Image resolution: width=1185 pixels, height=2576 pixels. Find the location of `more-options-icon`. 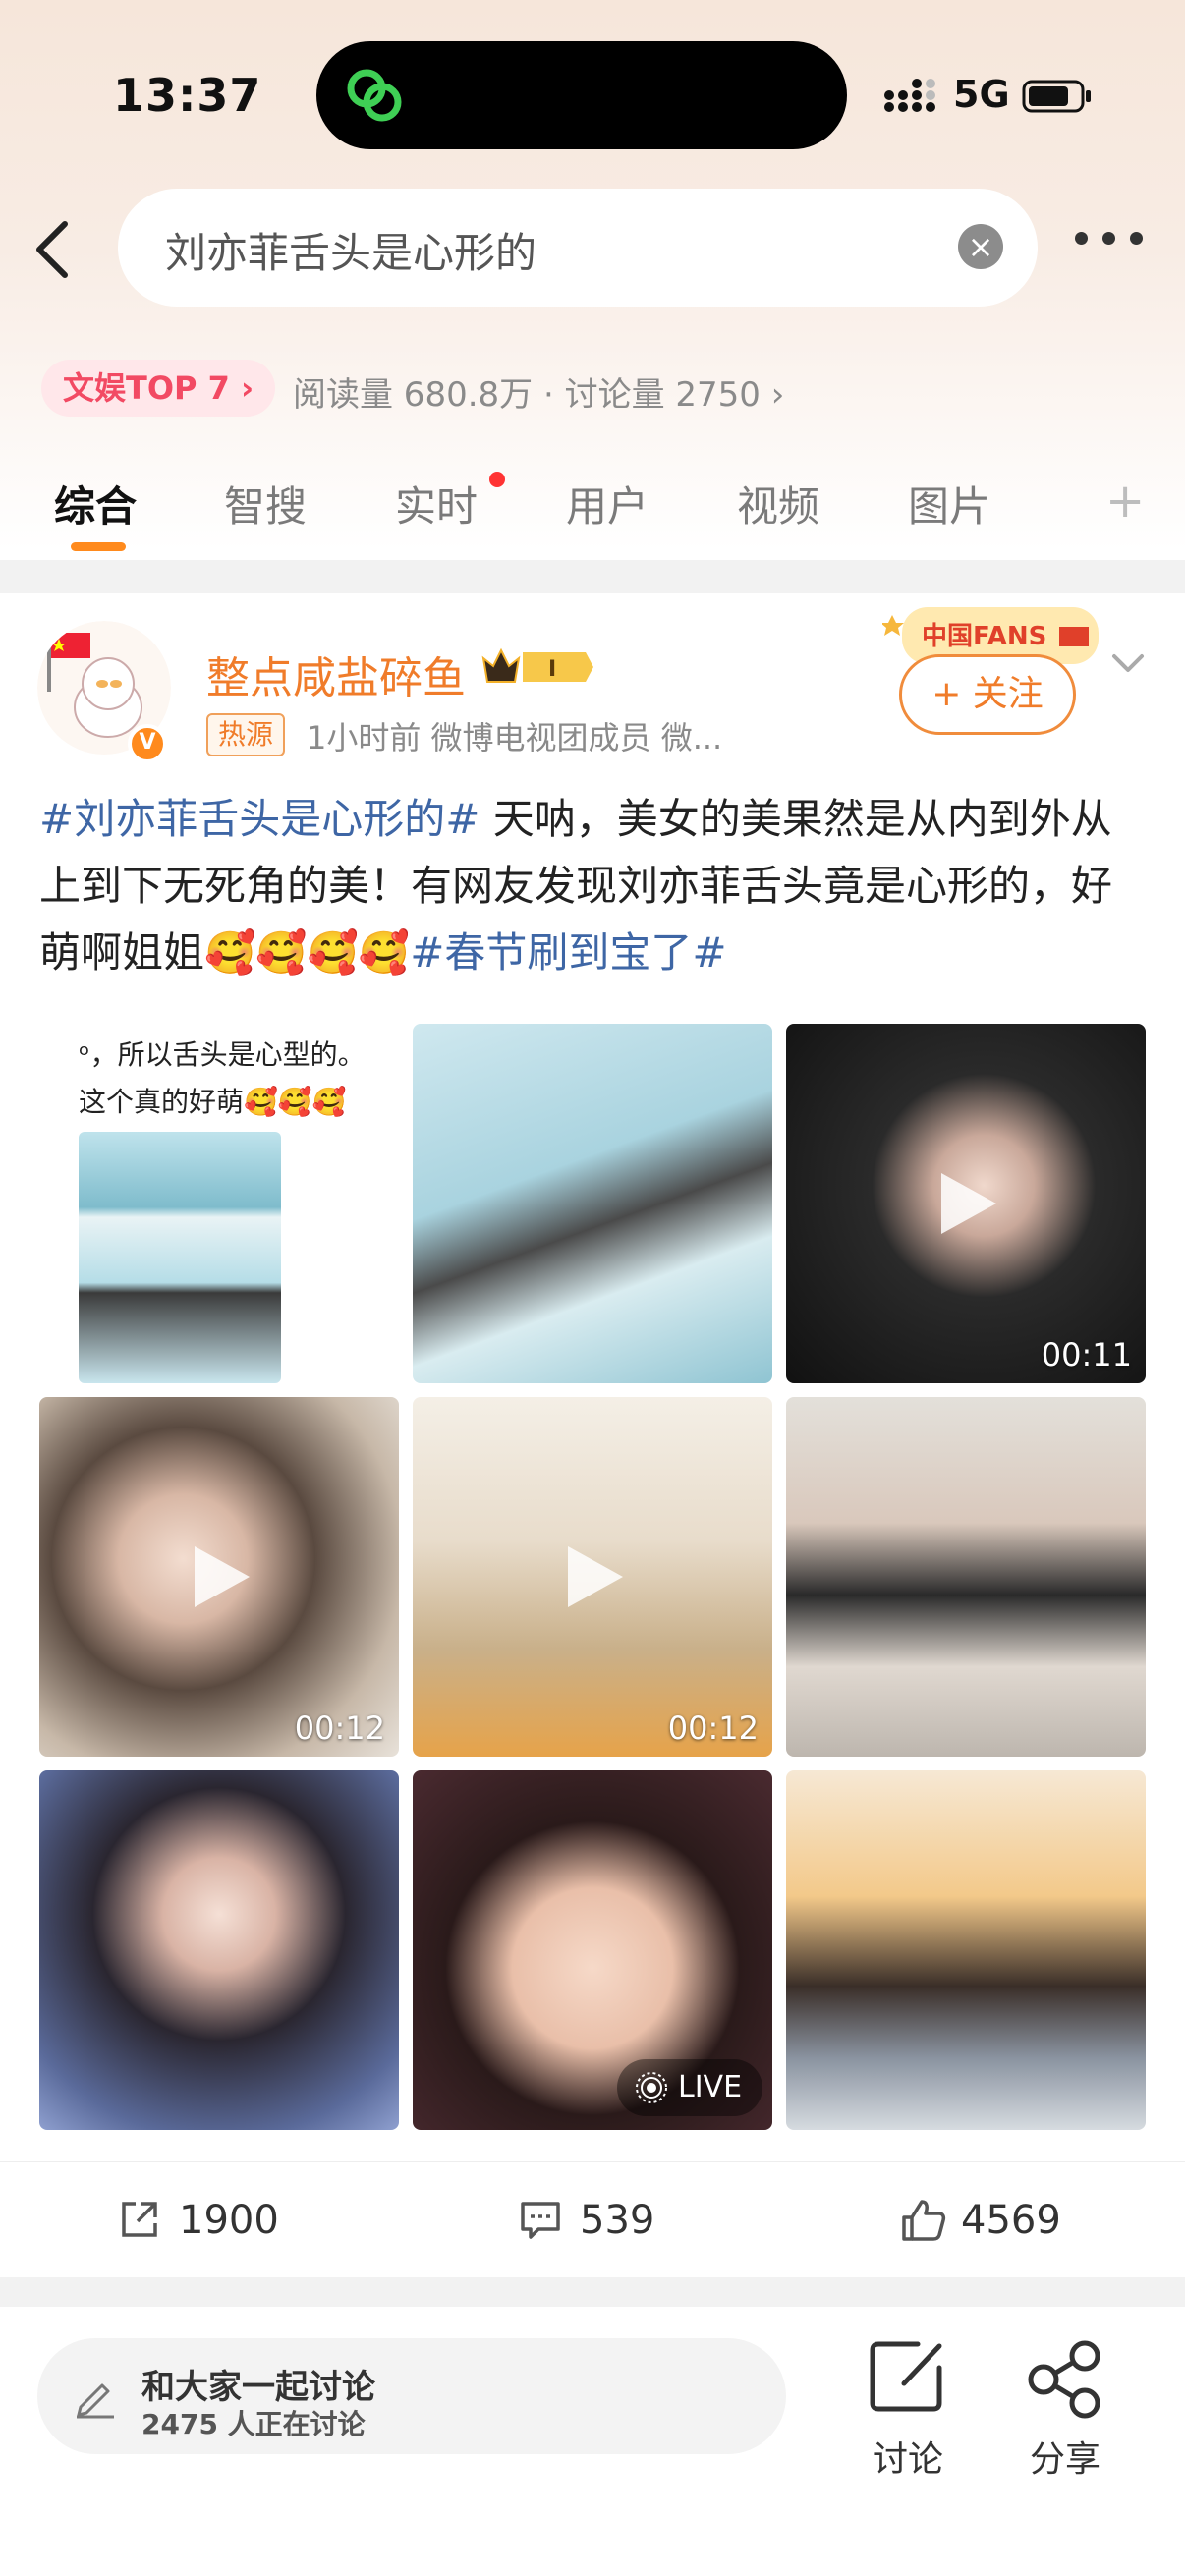

more-options-icon is located at coordinates (1110, 242).